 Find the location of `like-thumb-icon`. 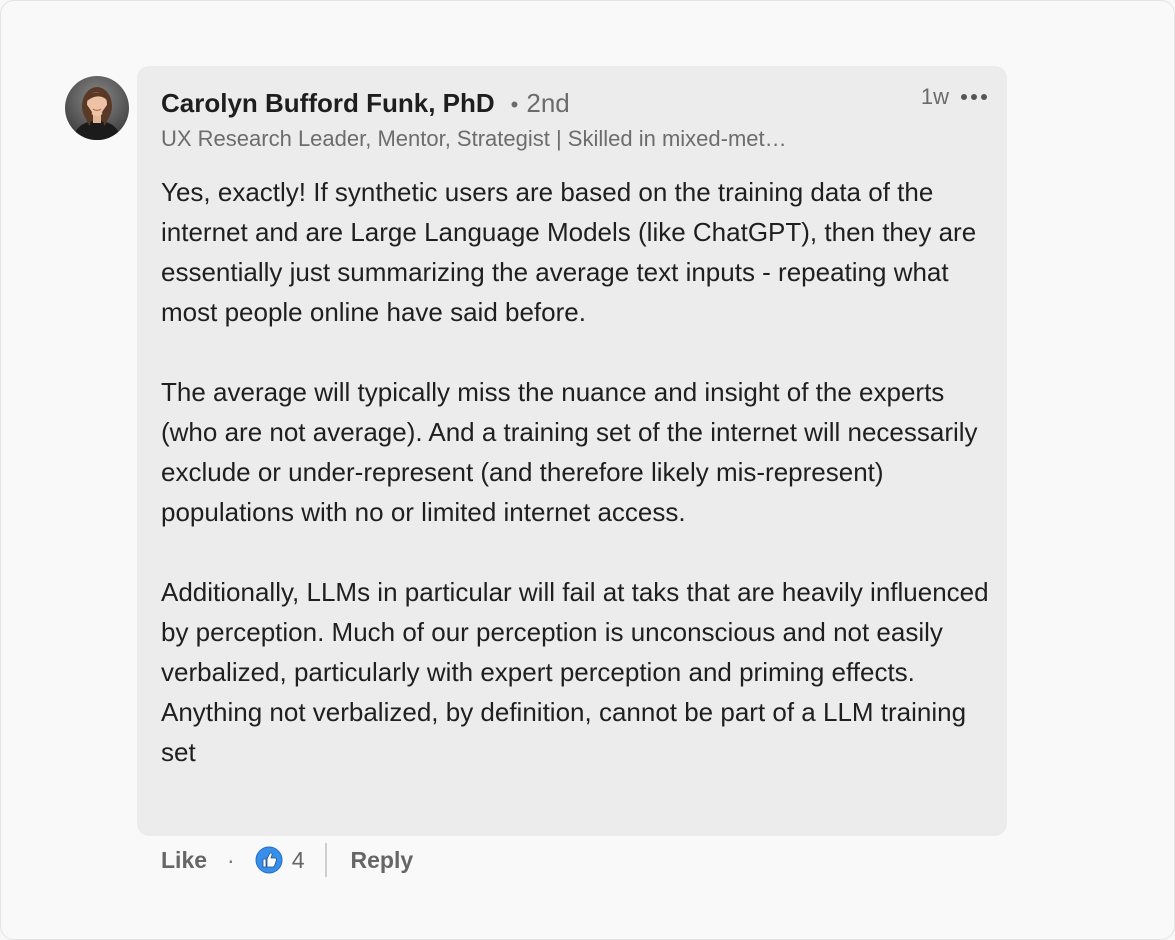

like-thumb-icon is located at coordinates (269, 860).